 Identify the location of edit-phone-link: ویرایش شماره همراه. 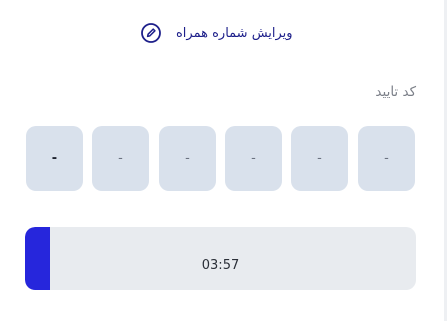
(225, 33).